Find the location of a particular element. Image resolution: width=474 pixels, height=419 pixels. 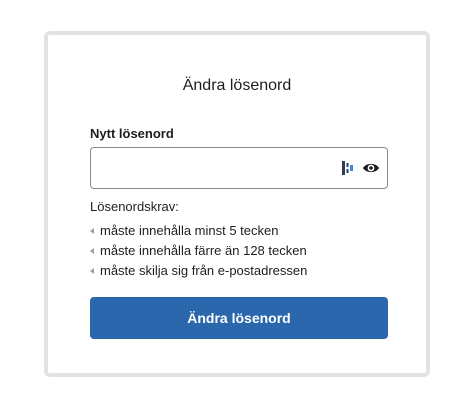

new-password-label: Nytt lösenord is located at coordinates (132, 133).